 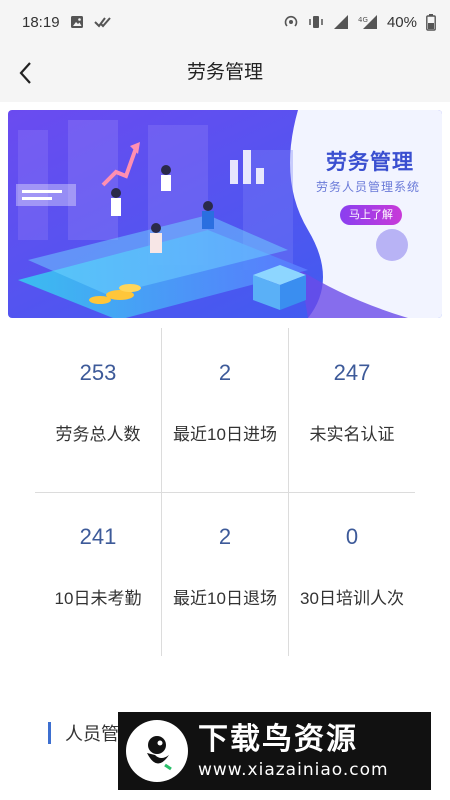 I want to click on hotspot-icon, so click(x=291, y=22).